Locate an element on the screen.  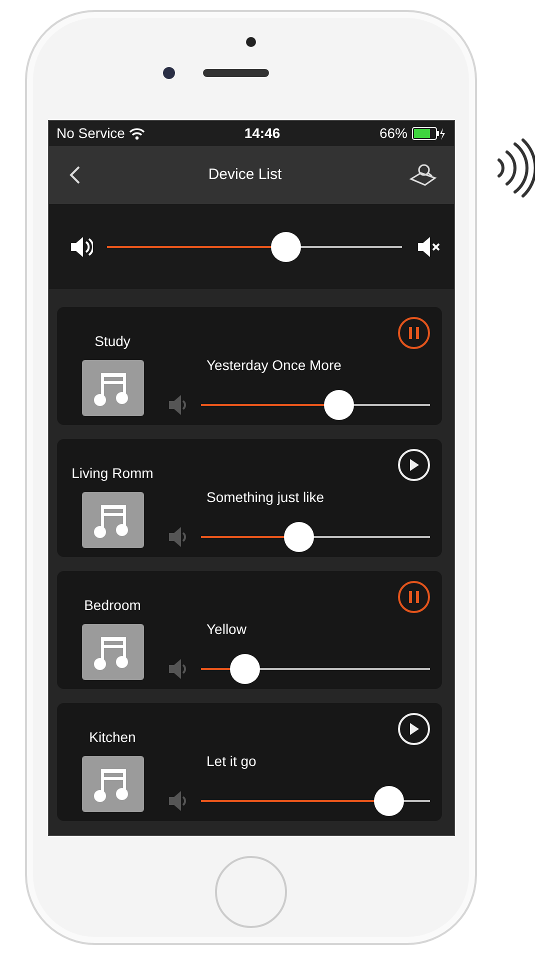
volume-icon is located at coordinates (80, 246).